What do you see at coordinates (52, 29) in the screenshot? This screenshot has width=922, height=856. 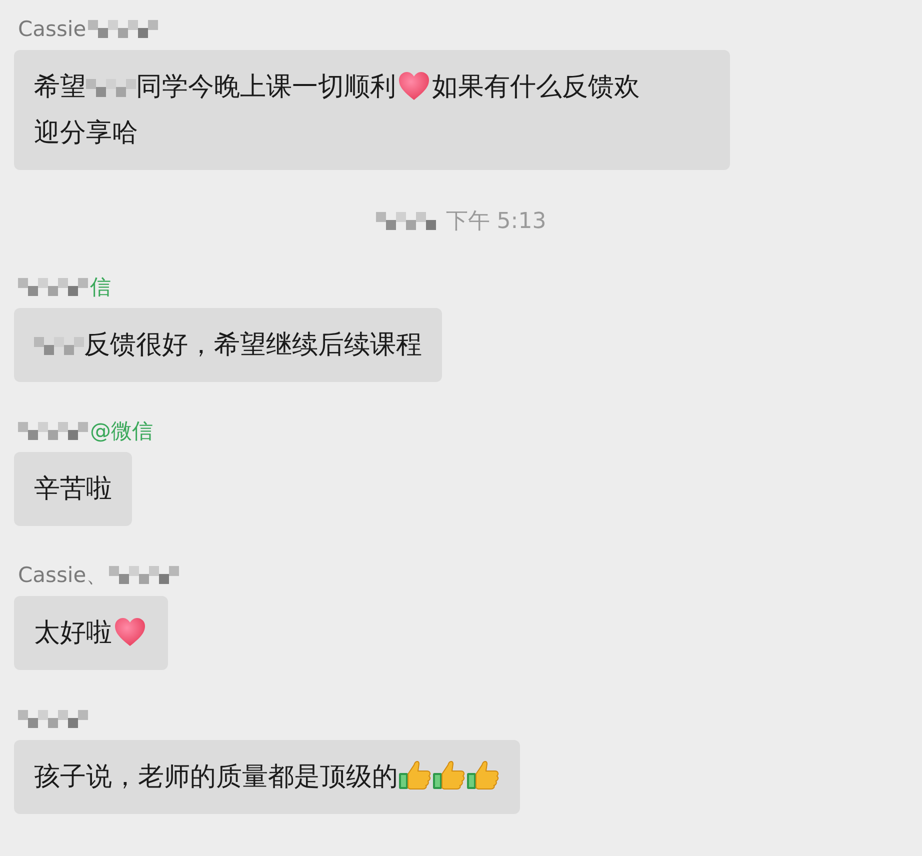 I see `sender-name: Cassie` at bounding box center [52, 29].